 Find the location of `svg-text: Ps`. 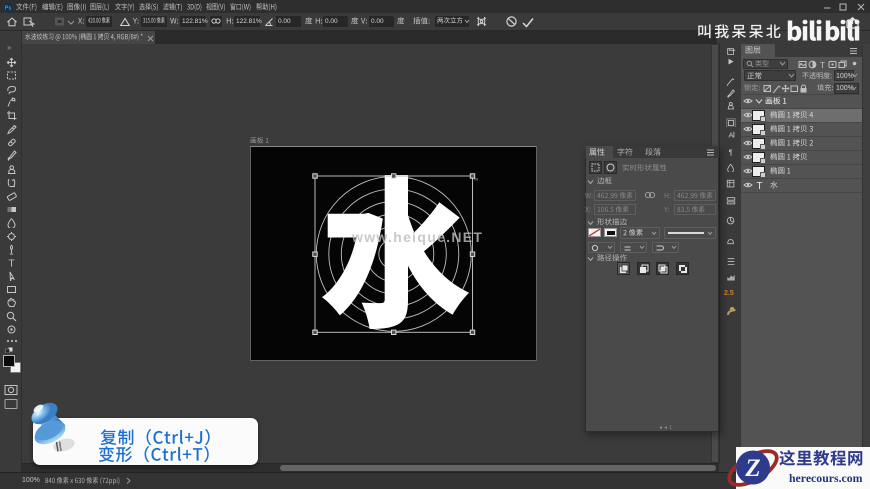

svg-text: Ps is located at coordinates (8, 8).